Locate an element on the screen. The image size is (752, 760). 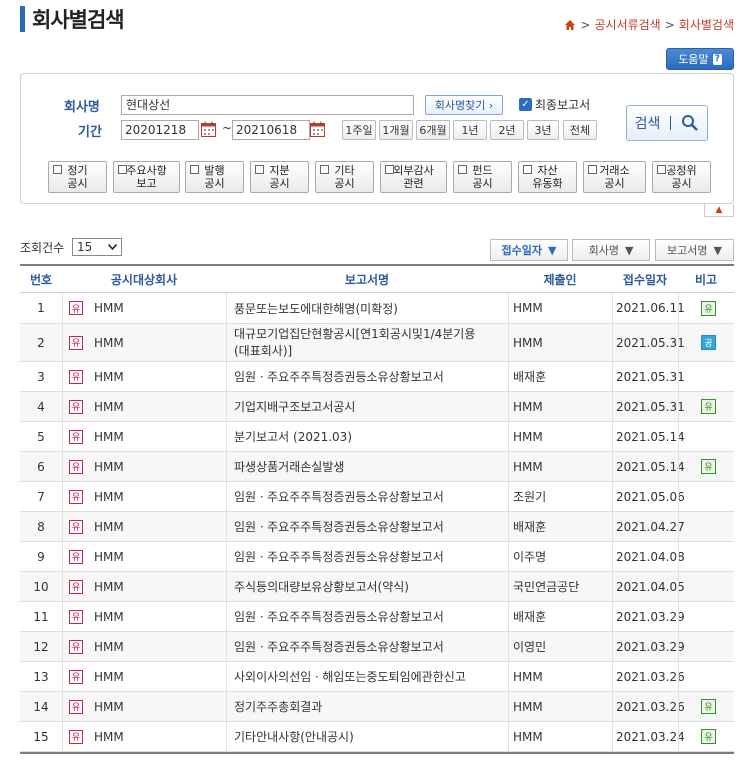
help-button: 도움말 ? is located at coordinates (700, 59).